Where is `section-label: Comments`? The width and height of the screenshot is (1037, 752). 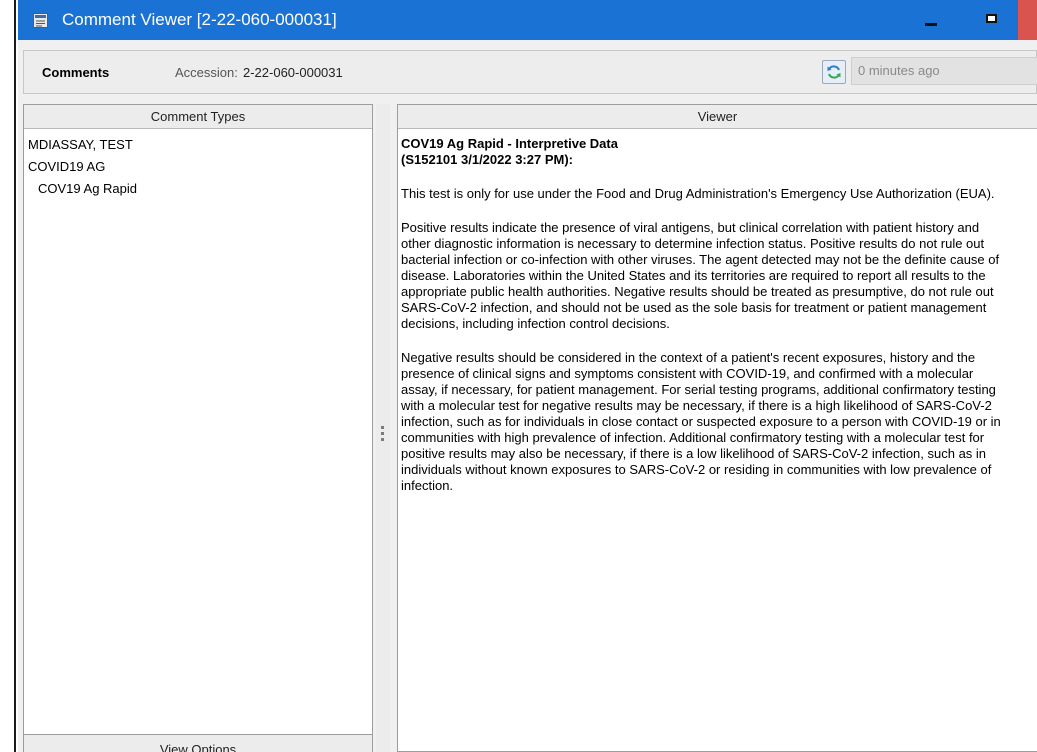
section-label: Comments is located at coordinates (76, 72).